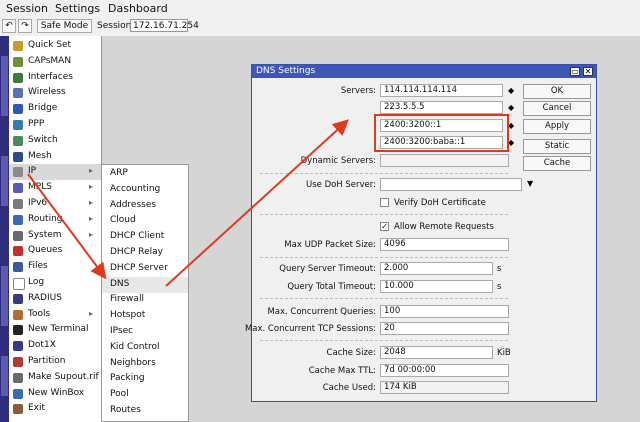 The height and width of the screenshot is (422, 640). Describe the element at coordinates (67, 226) in the screenshot. I see `arrow-to-dns-item` at that location.